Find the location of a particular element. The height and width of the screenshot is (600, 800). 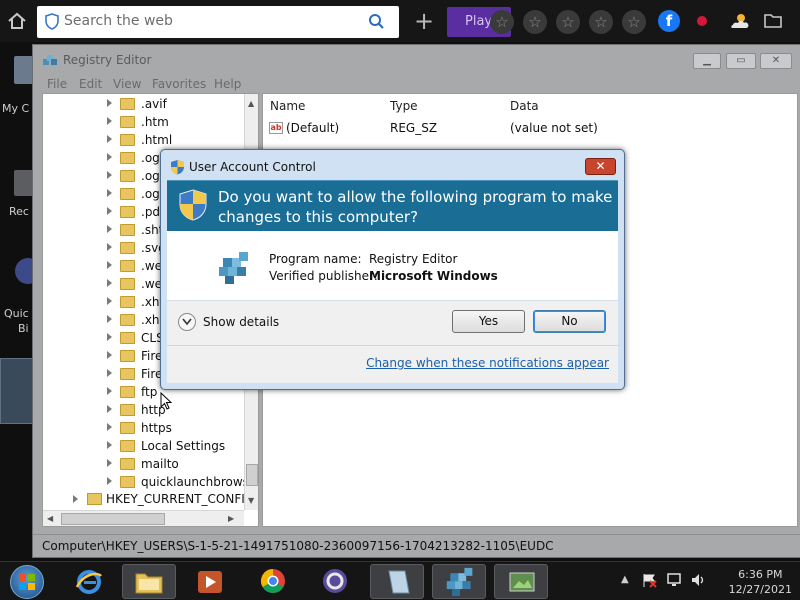

scroll-down-arrow-icon: ▼ is located at coordinates (251, 500).